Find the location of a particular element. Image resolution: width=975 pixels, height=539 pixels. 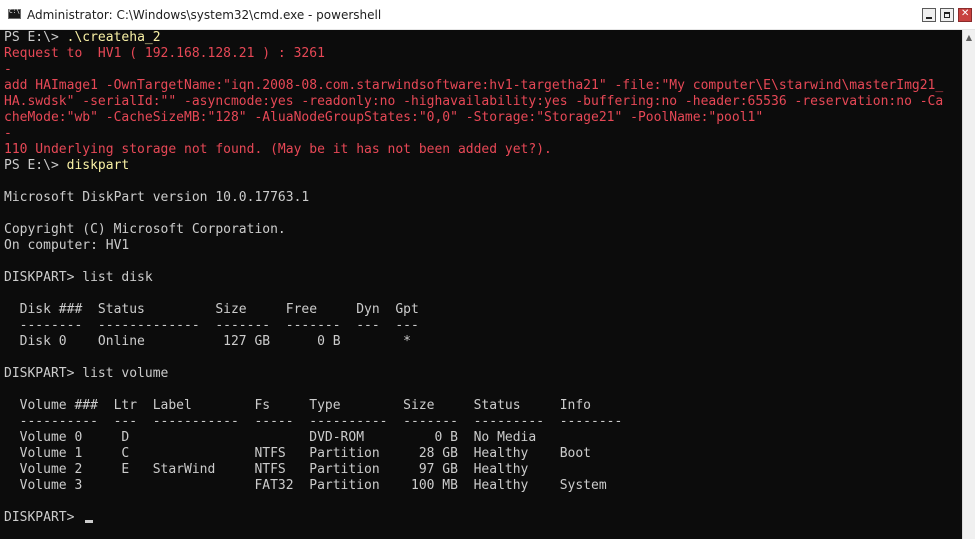

minimize-button is located at coordinates (929, 15).